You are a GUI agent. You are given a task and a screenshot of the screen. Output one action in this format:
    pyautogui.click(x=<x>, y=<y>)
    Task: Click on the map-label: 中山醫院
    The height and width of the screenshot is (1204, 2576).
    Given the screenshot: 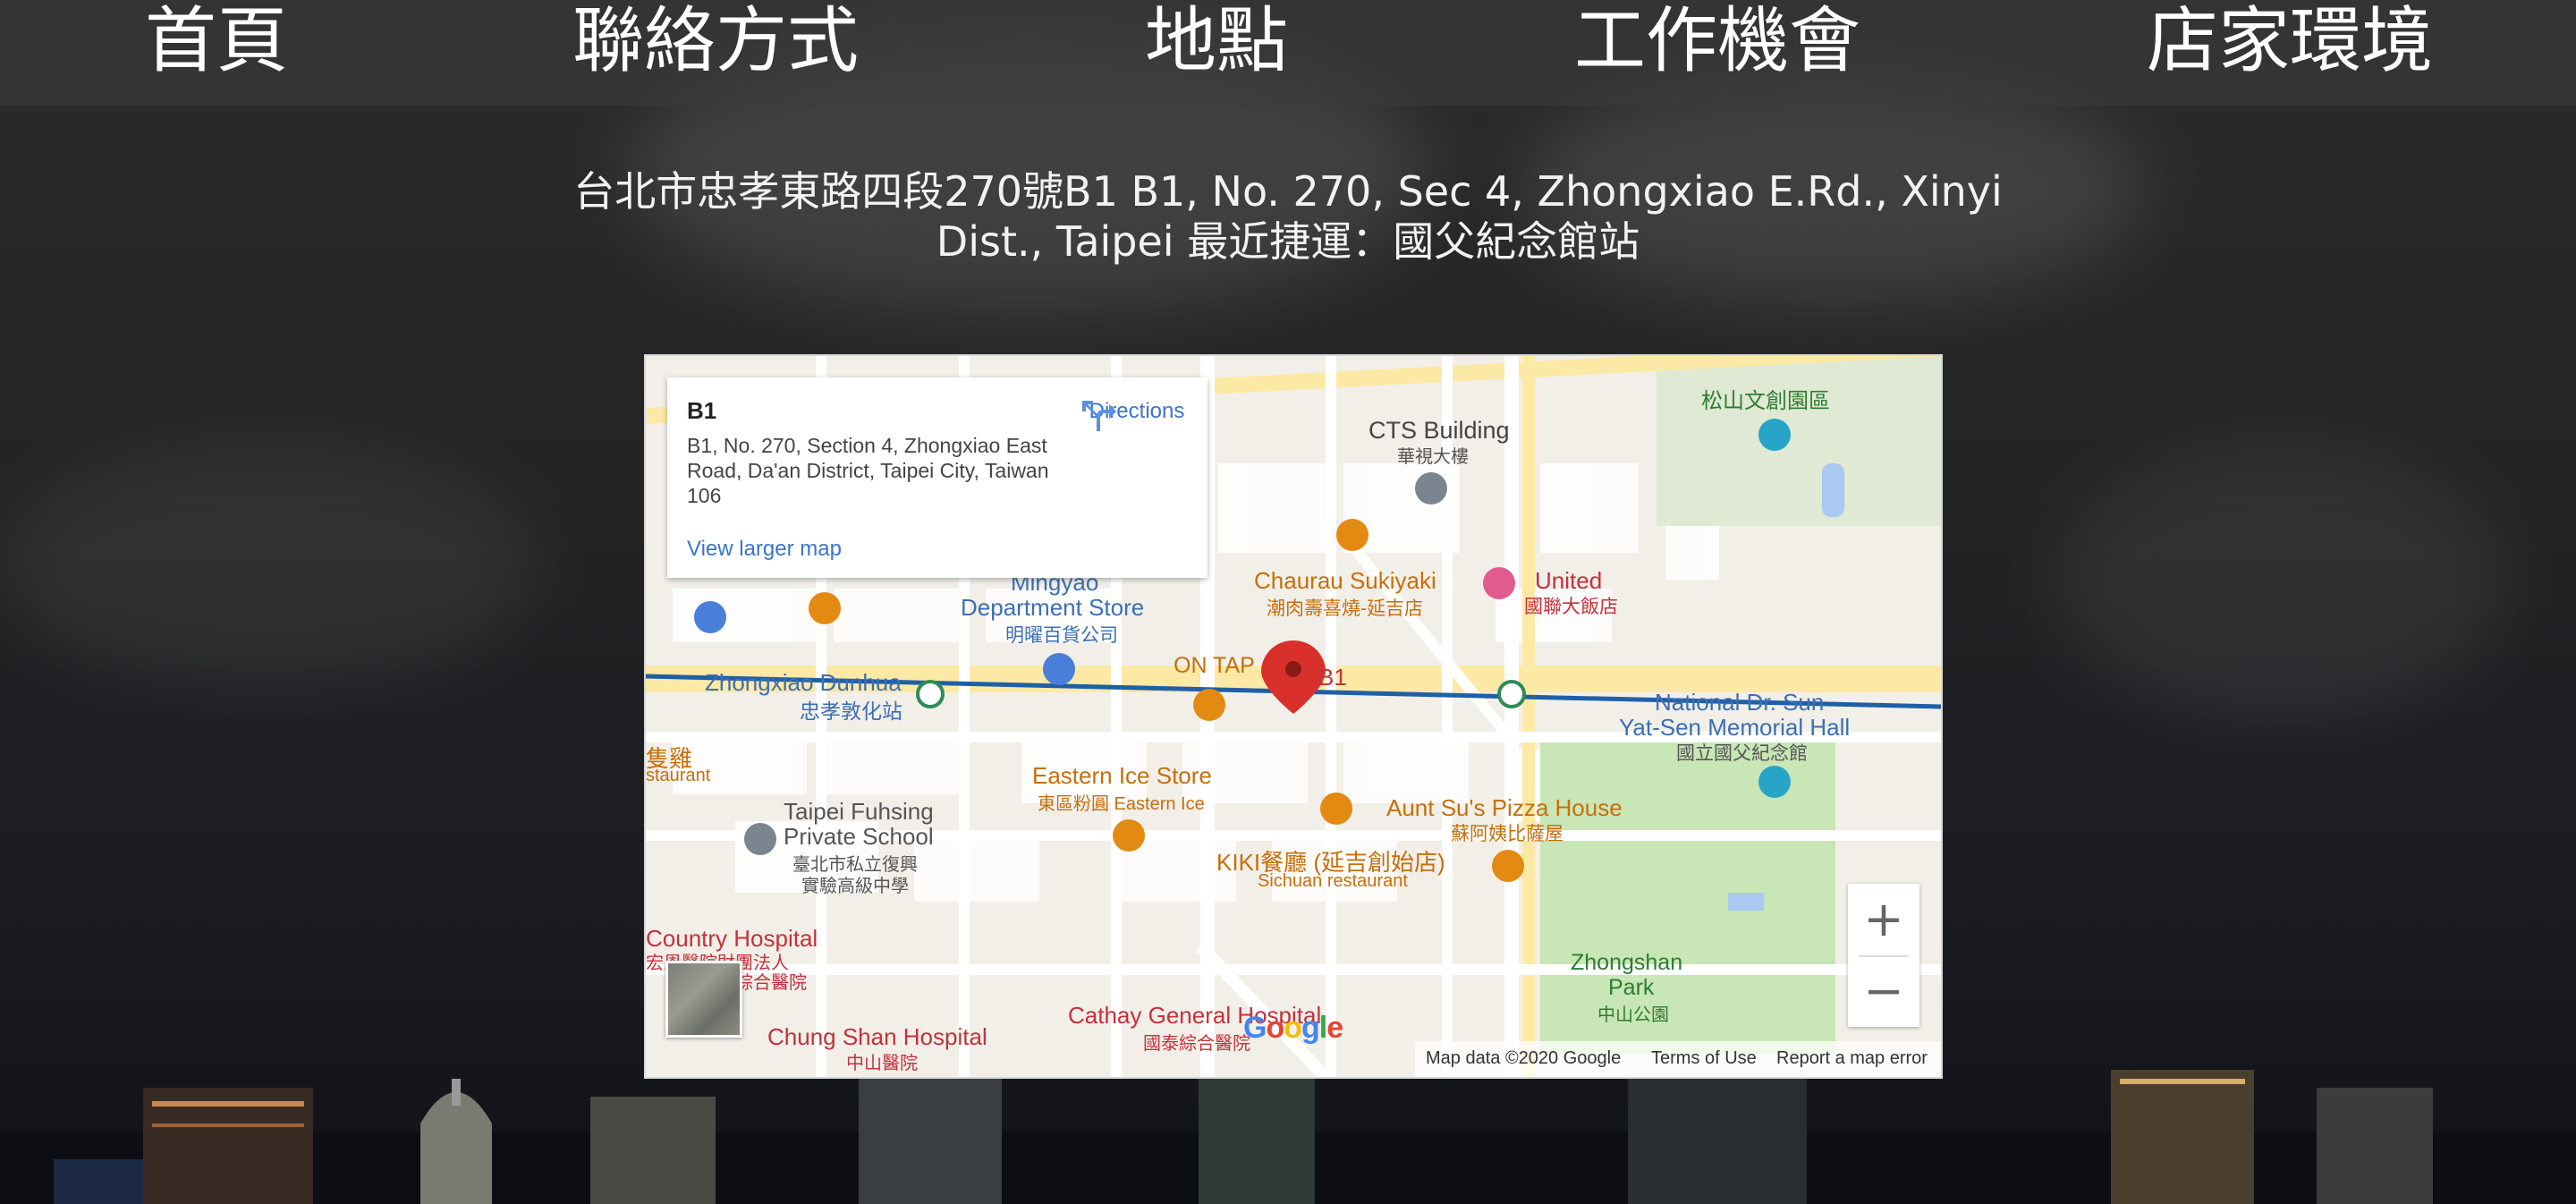 What is the action you would take?
    pyautogui.click(x=882, y=1063)
    